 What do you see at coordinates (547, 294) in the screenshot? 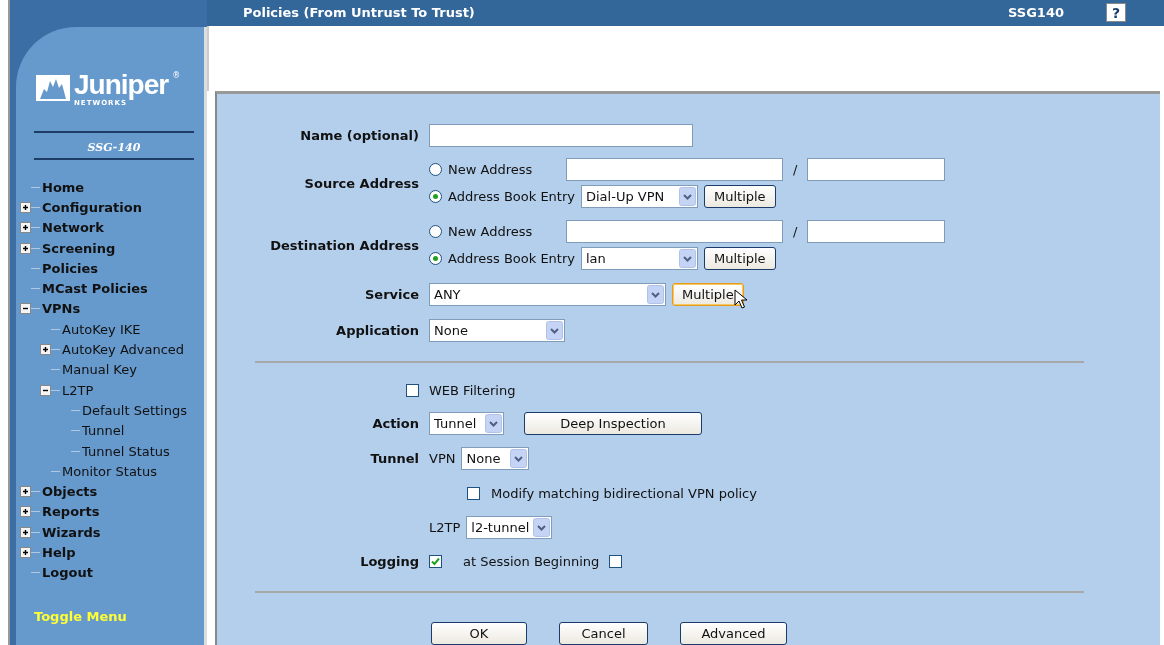
I see `service-select: ANY` at bounding box center [547, 294].